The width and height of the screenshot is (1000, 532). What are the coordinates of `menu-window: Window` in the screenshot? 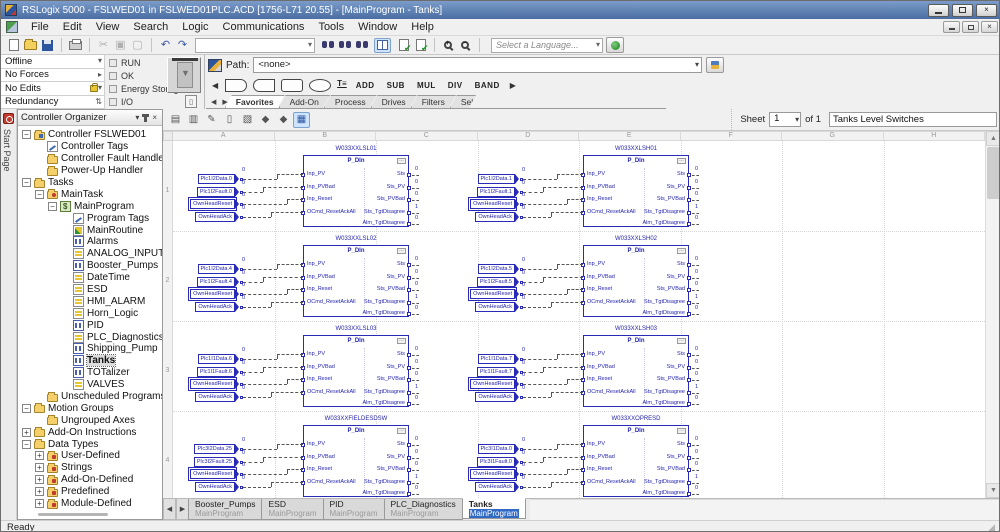 It's located at (377, 27).